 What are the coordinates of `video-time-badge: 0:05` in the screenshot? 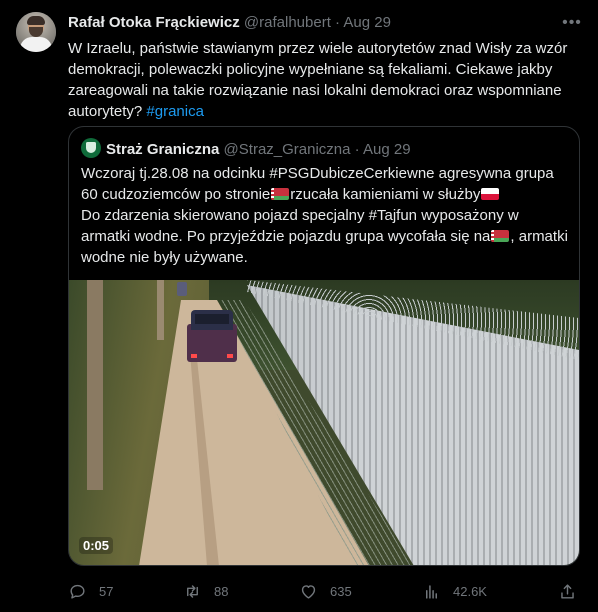 It's located at (96, 545).